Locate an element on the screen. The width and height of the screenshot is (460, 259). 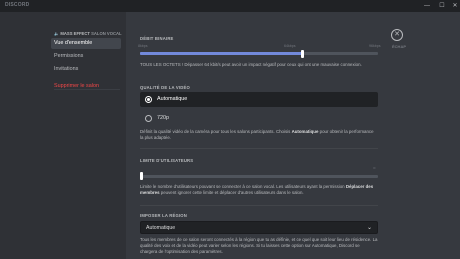
option-label: 720p is located at coordinates (163, 118).